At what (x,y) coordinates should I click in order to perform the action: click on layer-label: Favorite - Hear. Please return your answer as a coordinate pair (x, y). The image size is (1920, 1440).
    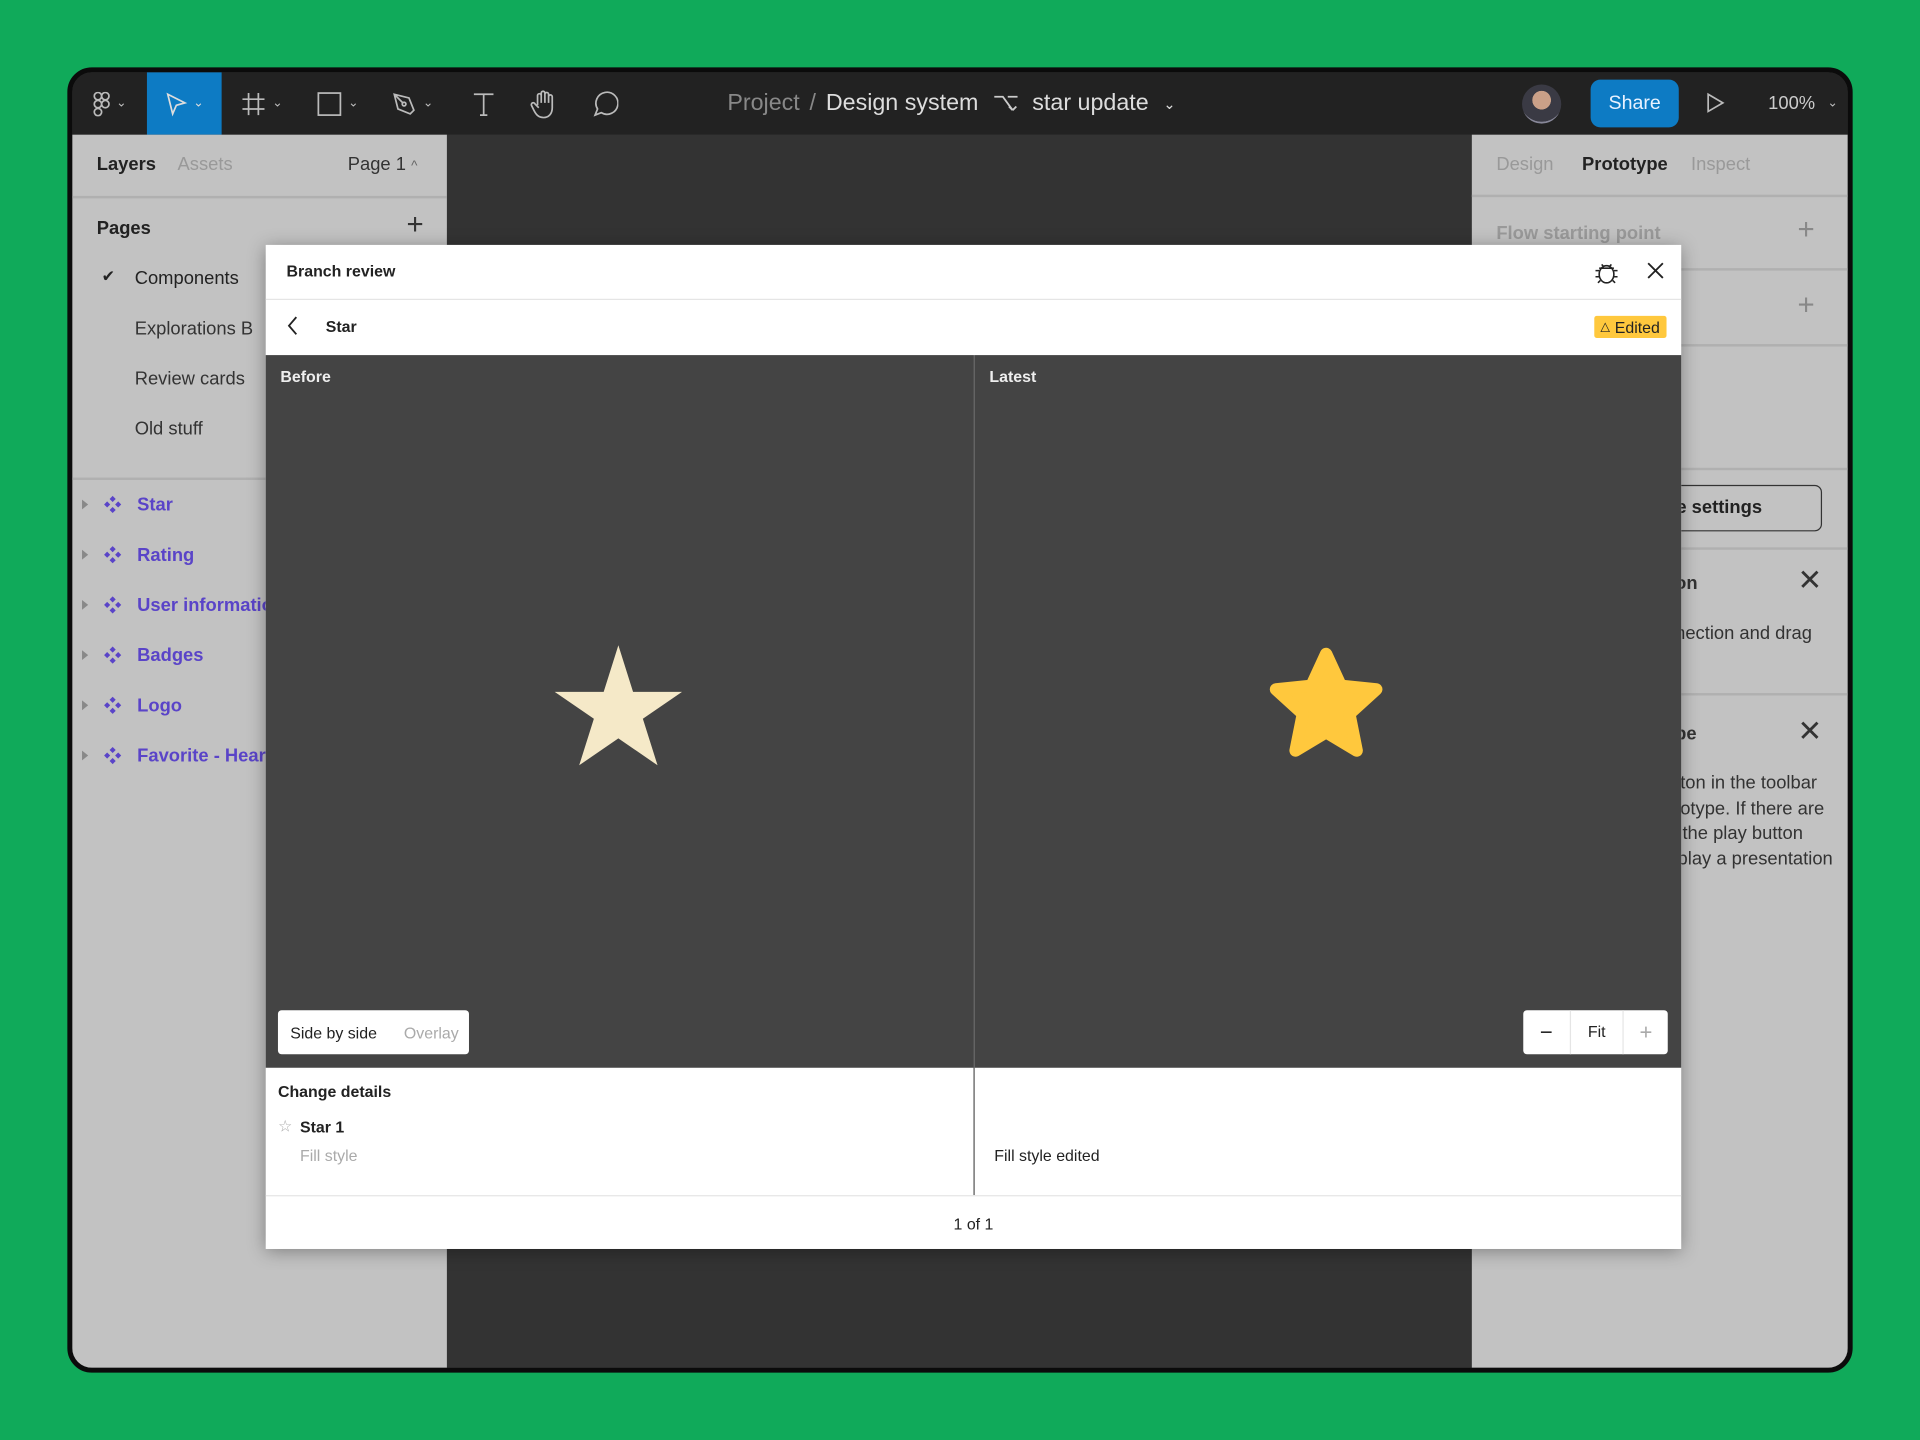
    Looking at the image, I should click on (201, 755).